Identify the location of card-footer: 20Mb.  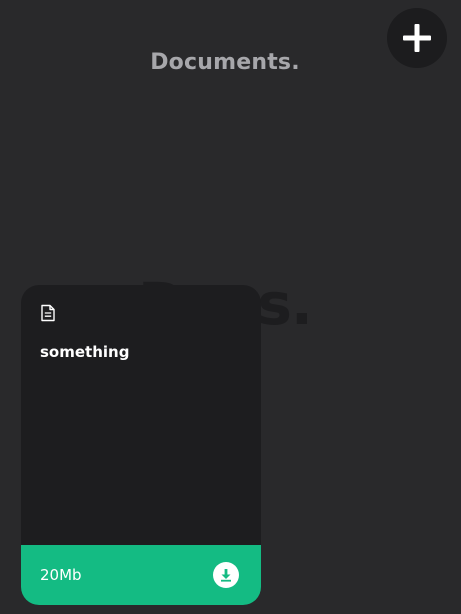
(141, 575).